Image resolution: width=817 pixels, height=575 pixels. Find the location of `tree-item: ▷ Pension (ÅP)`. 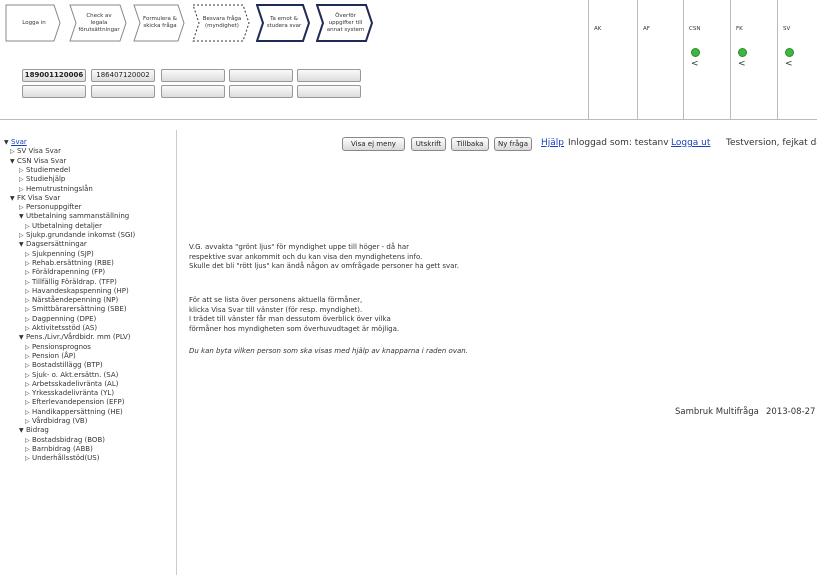

tree-item: ▷ Pension (ÅP) is located at coordinates (50, 356).